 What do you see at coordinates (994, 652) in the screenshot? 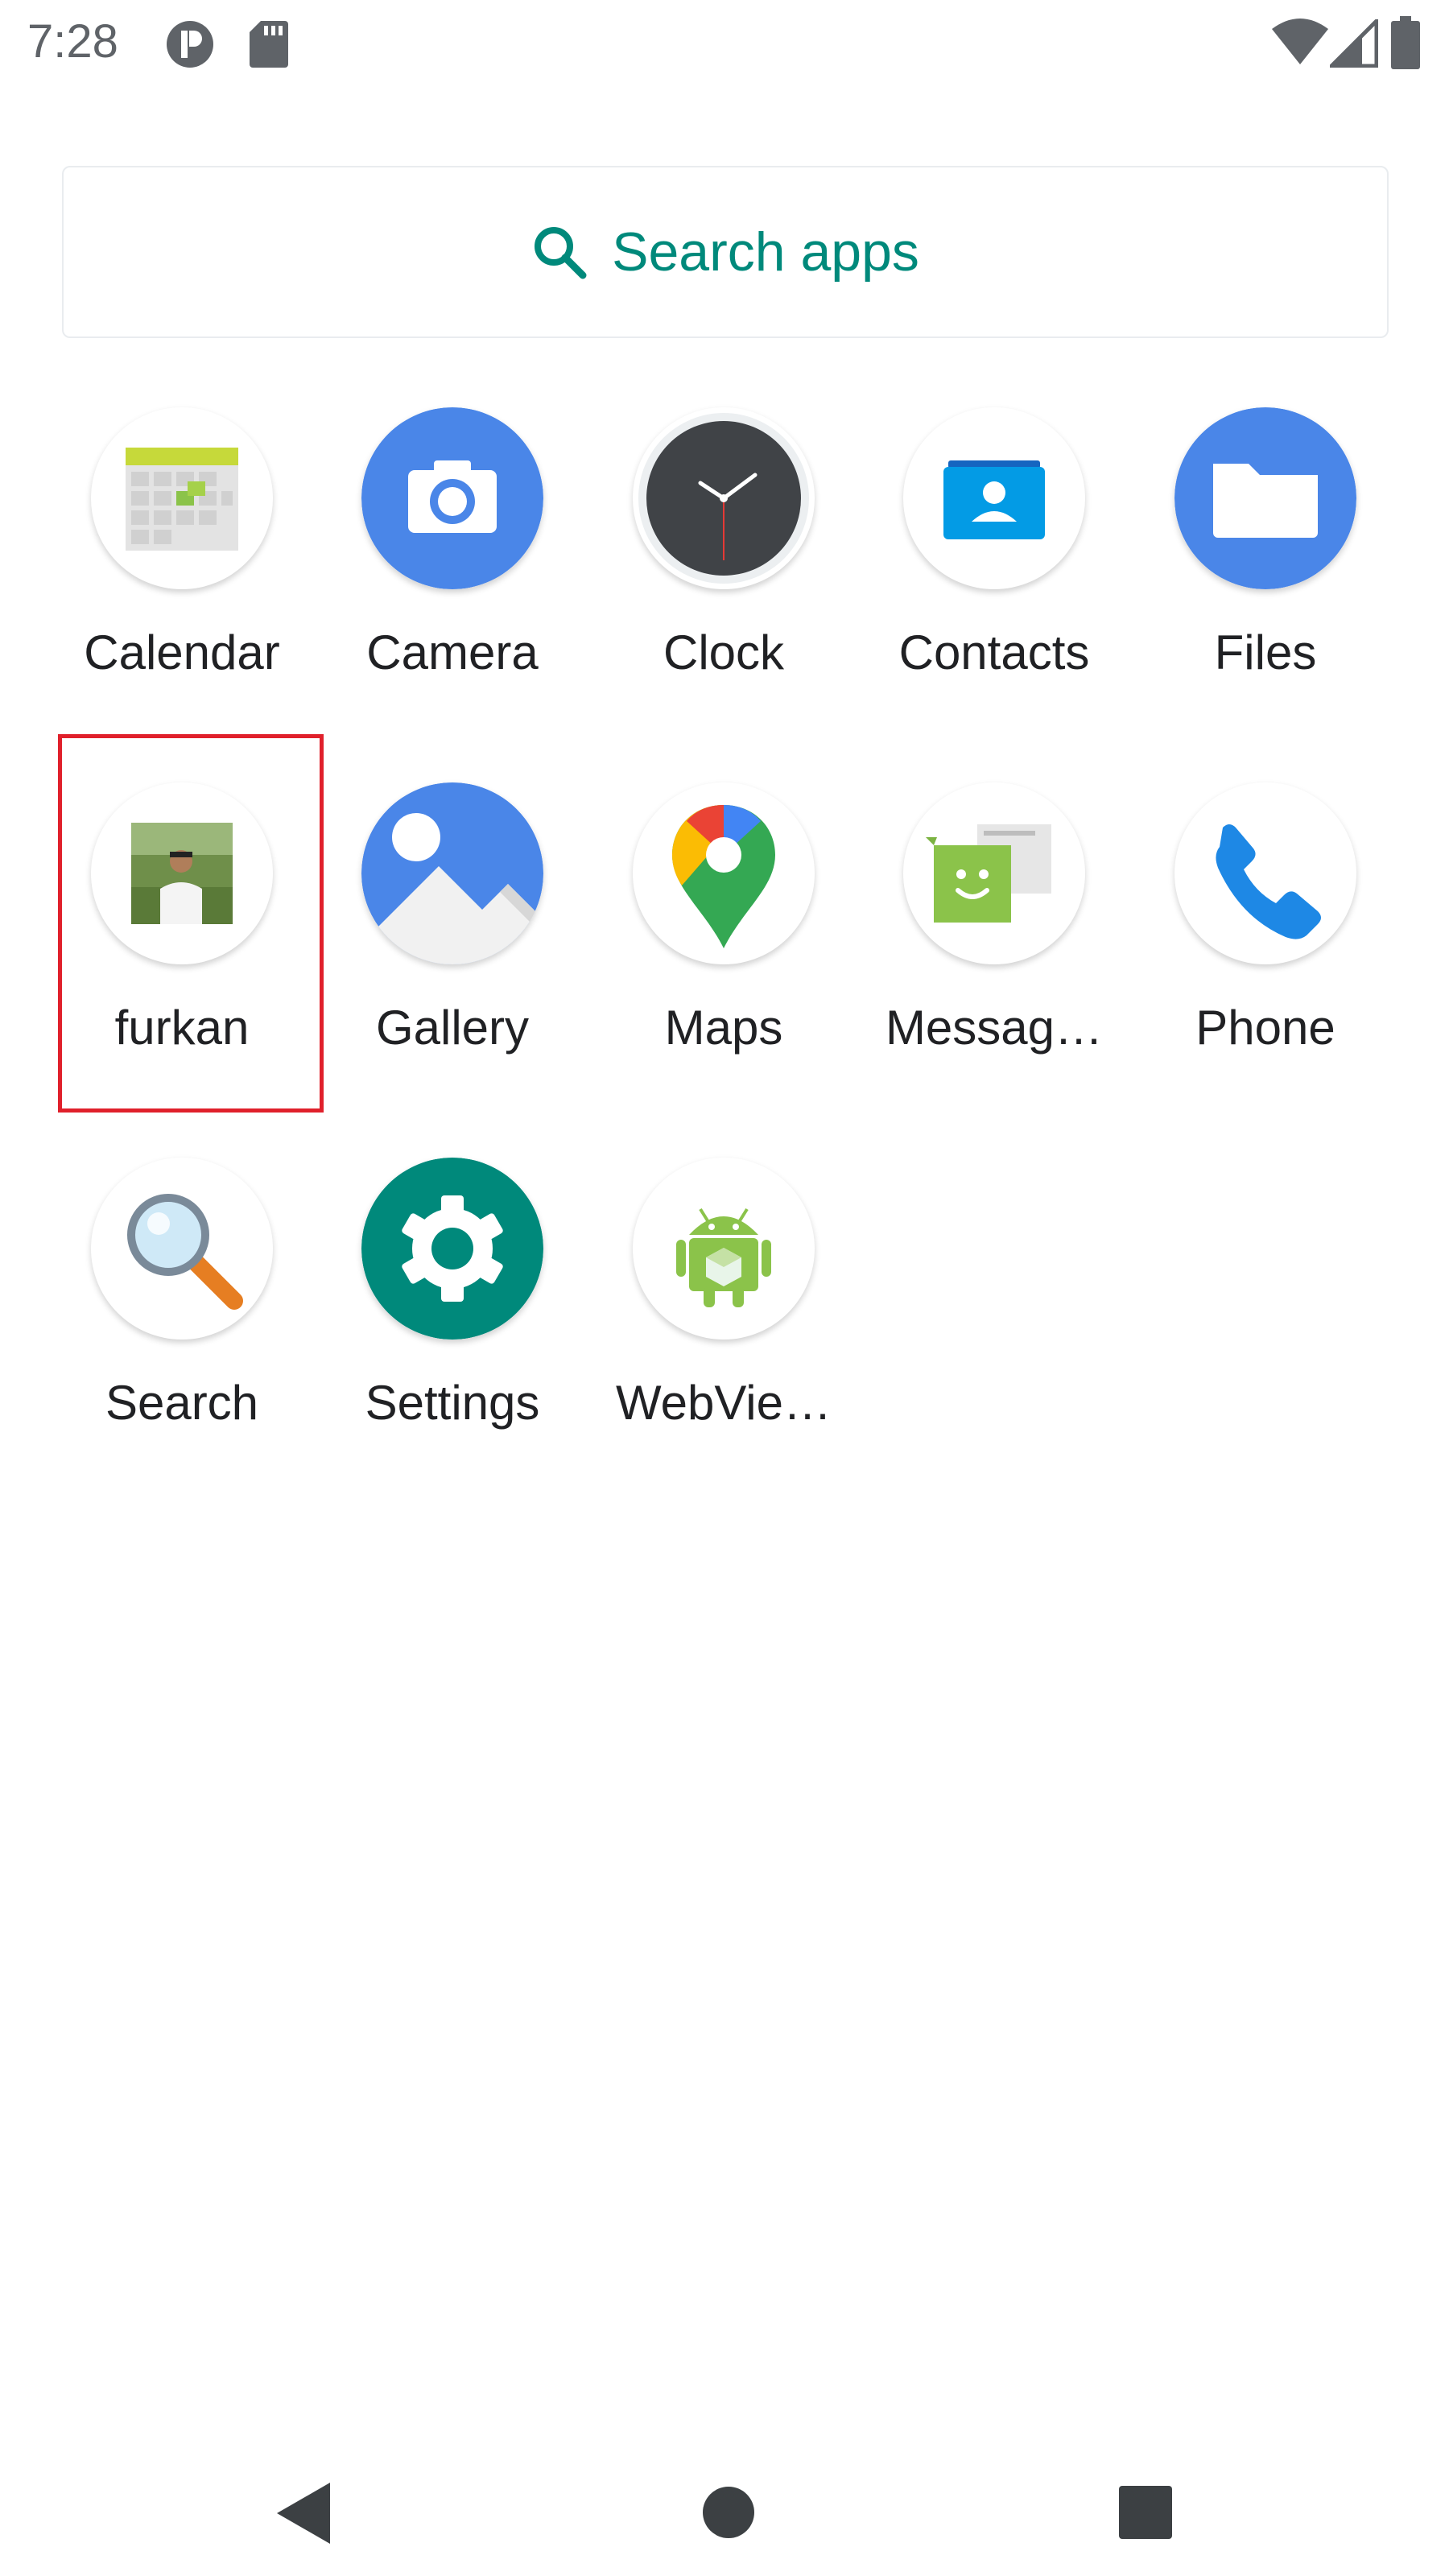
I see `app-label: Contacts` at bounding box center [994, 652].